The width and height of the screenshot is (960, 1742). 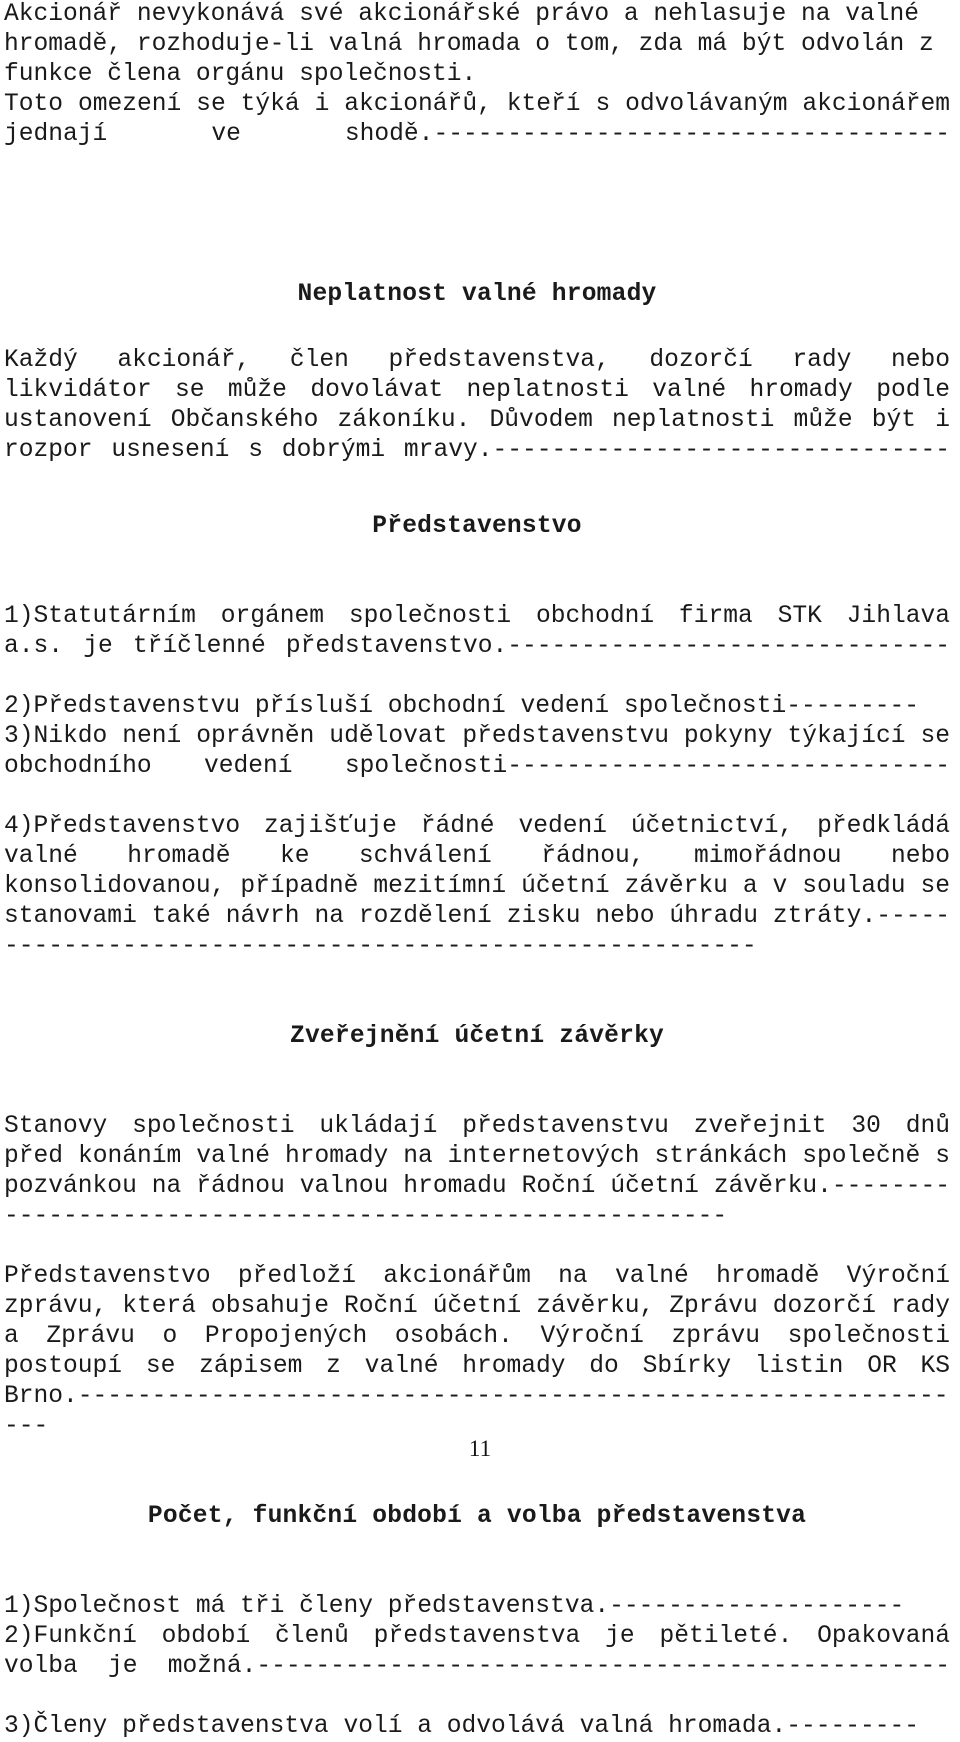 I want to click on heading-neplatnost-valne-hromady: Neplatnost valné hromady, so click(x=477, y=294).